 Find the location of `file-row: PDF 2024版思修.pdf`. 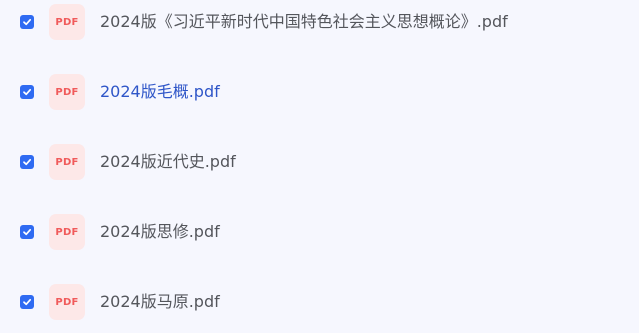

file-row: PDF 2024版思修.pdf is located at coordinates (319, 232).